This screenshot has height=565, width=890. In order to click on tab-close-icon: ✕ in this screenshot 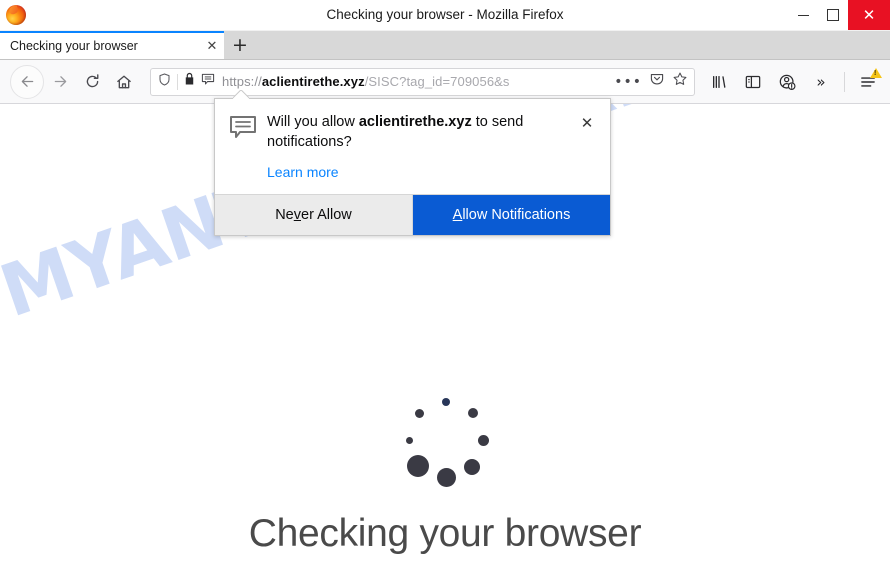, I will do `click(212, 46)`.